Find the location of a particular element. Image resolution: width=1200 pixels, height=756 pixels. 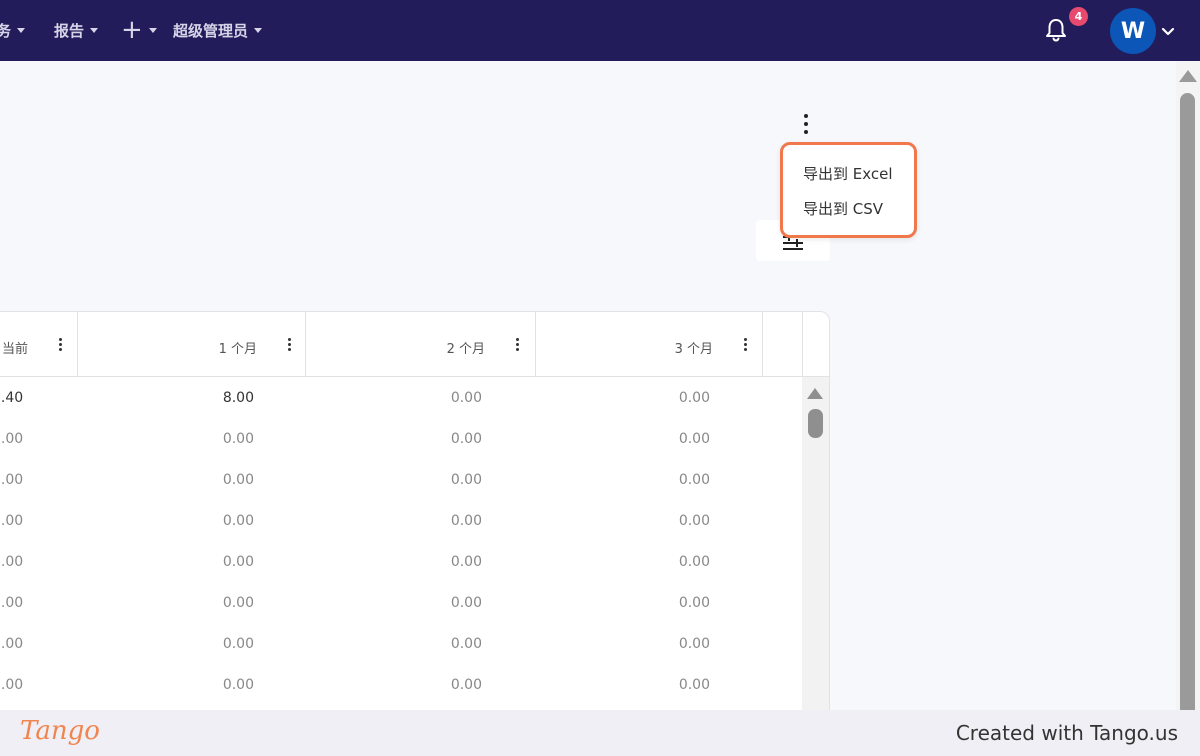

page-scrollbar-thumb is located at coordinates (1187, 408).